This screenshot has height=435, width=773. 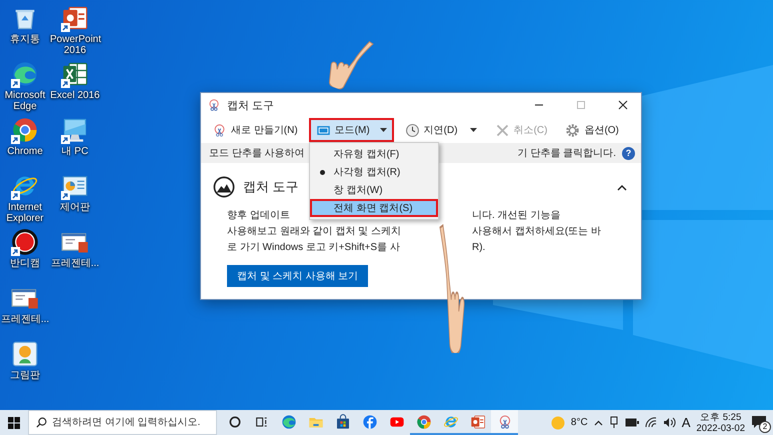 What do you see at coordinates (592, 130) in the screenshot?
I see `options-button: 옵션(O)` at bounding box center [592, 130].